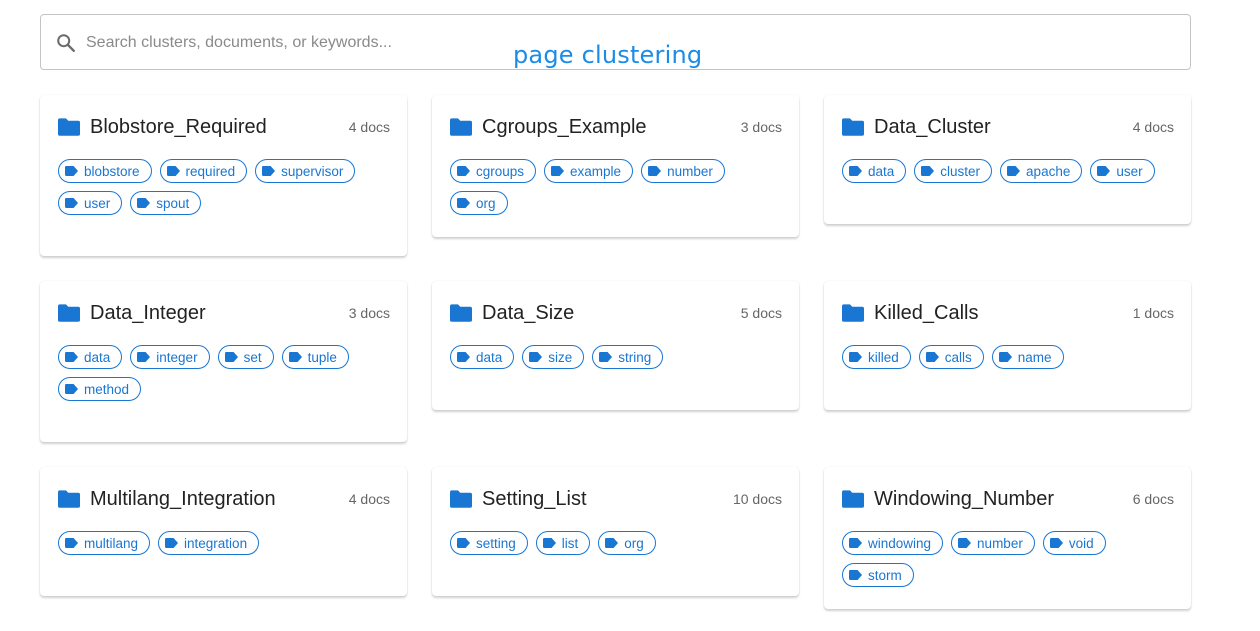  I want to click on keyword-chips: killed calls name, so click(1002, 357).